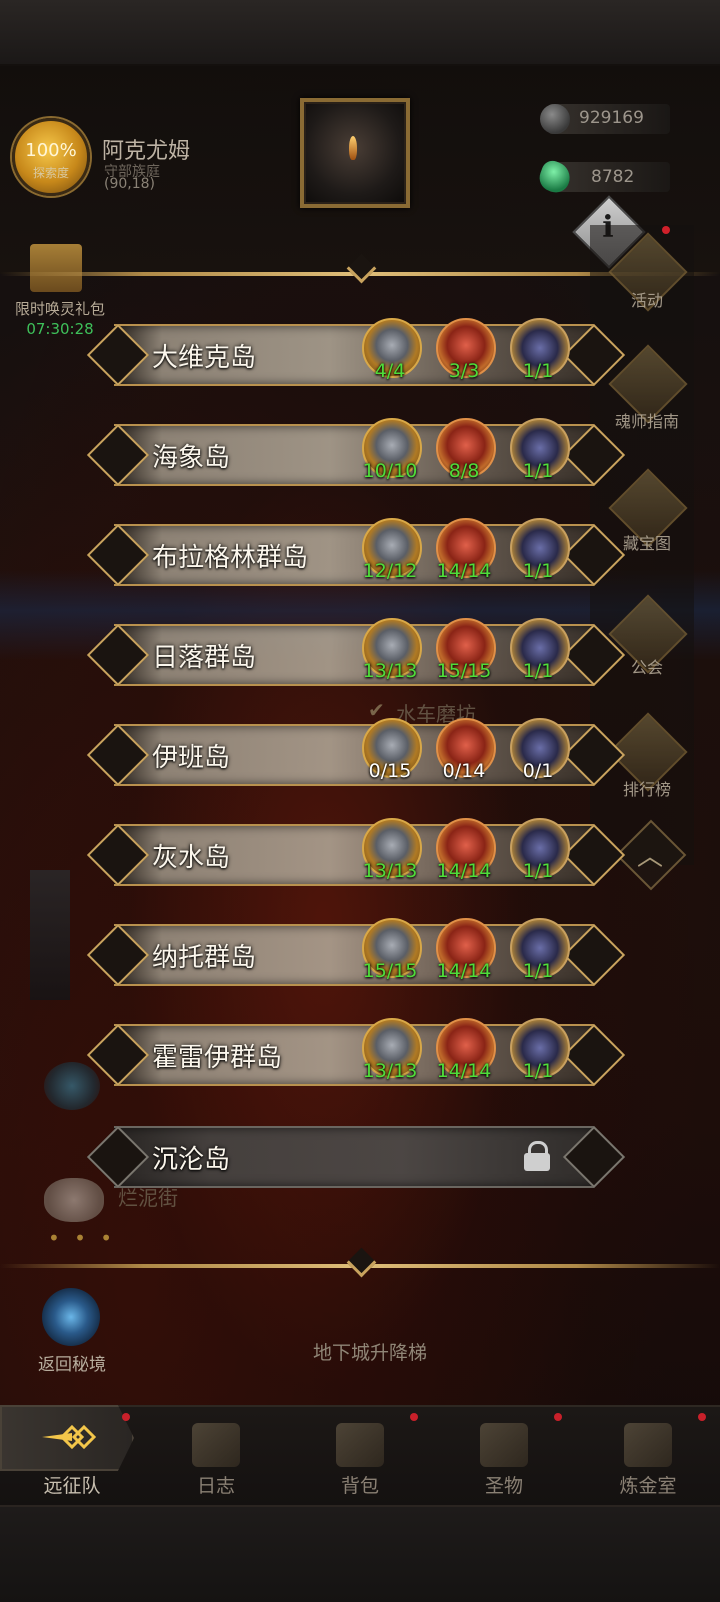 The width and height of the screenshot is (720, 1602). Describe the element at coordinates (71, 1317) in the screenshot. I see `vortex-portal-icon` at that location.